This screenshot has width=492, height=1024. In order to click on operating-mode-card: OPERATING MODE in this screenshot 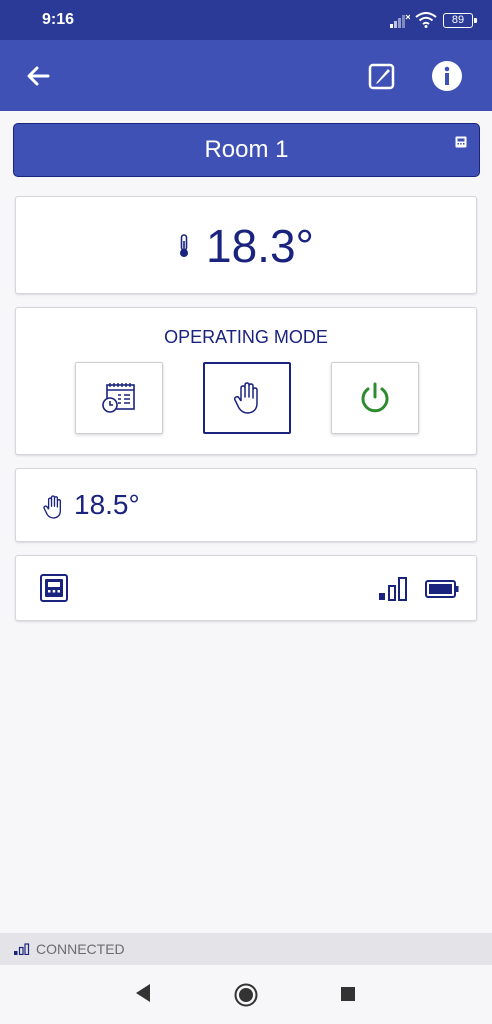, I will do `click(246, 381)`.